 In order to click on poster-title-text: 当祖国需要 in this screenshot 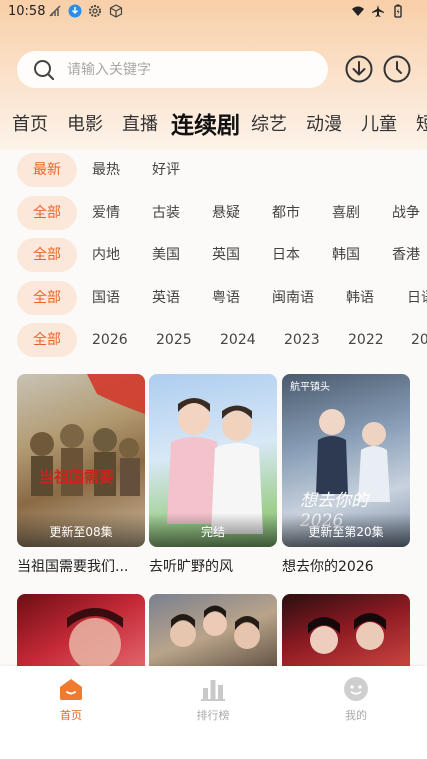, I will do `click(77, 477)`.